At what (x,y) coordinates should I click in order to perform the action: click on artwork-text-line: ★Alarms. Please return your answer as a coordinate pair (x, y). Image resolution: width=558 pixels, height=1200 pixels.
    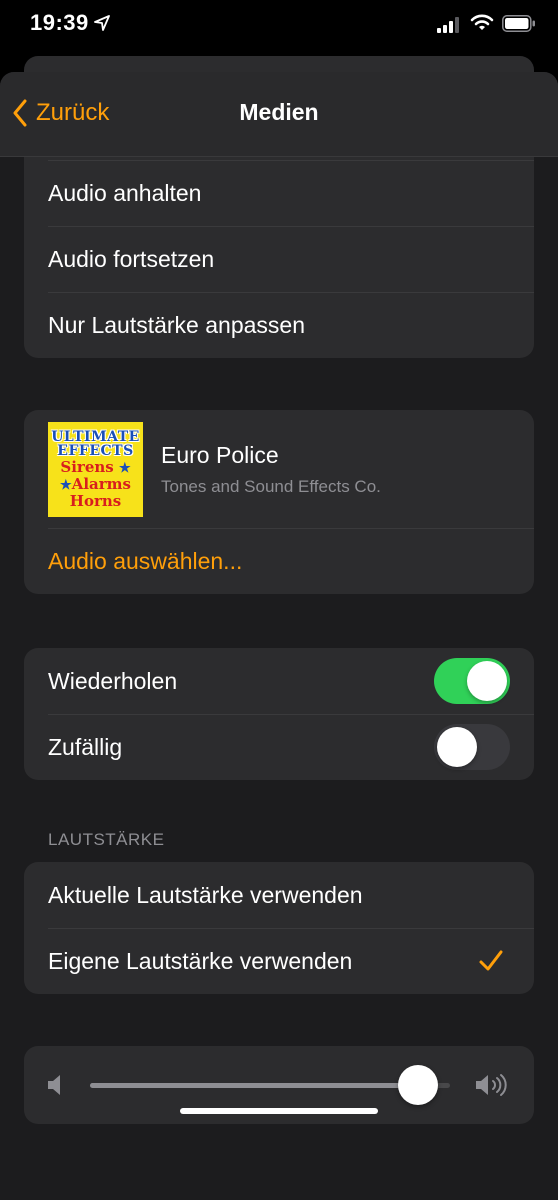
    Looking at the image, I should click on (95, 483).